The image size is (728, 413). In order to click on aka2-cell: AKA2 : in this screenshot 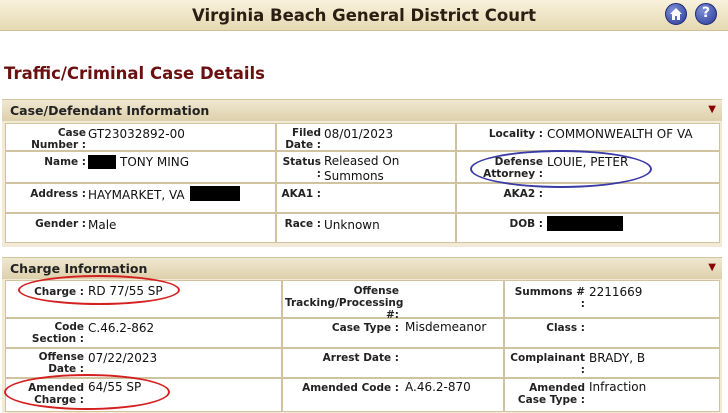, I will do `click(588, 198)`.